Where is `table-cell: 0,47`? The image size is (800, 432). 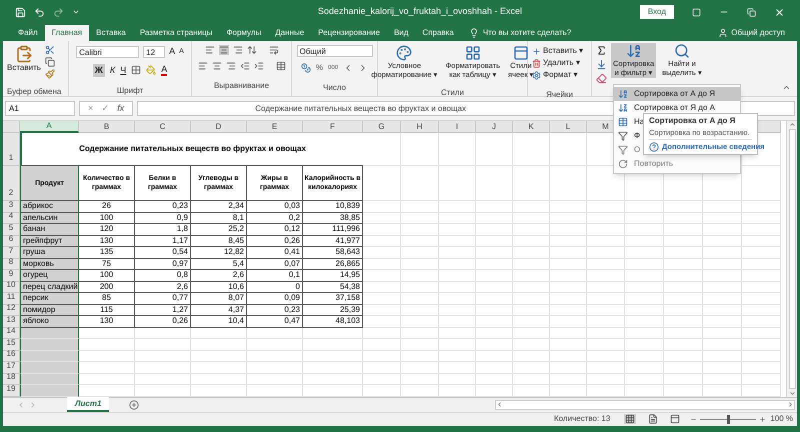 table-cell: 0,47 is located at coordinates (275, 322).